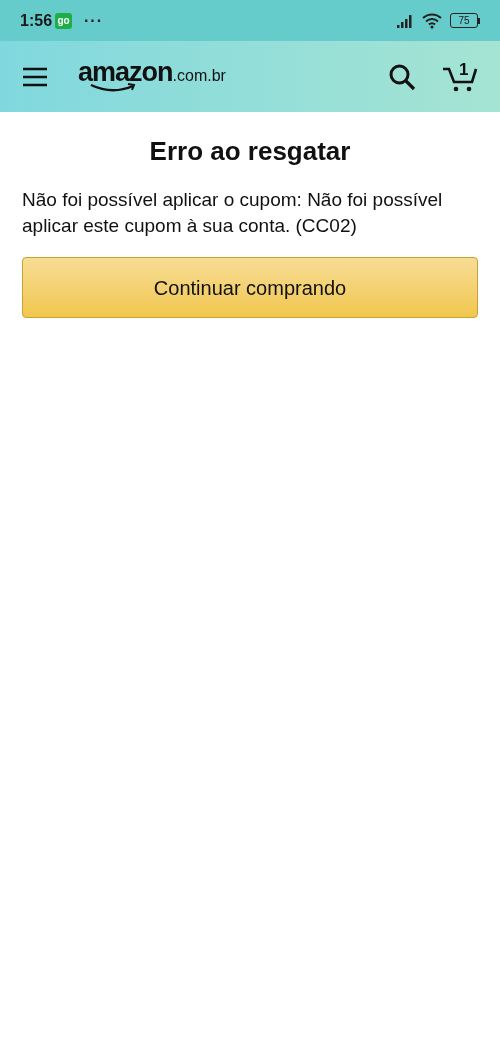 The image size is (500, 1041). I want to click on wifi-icon, so click(432, 20).